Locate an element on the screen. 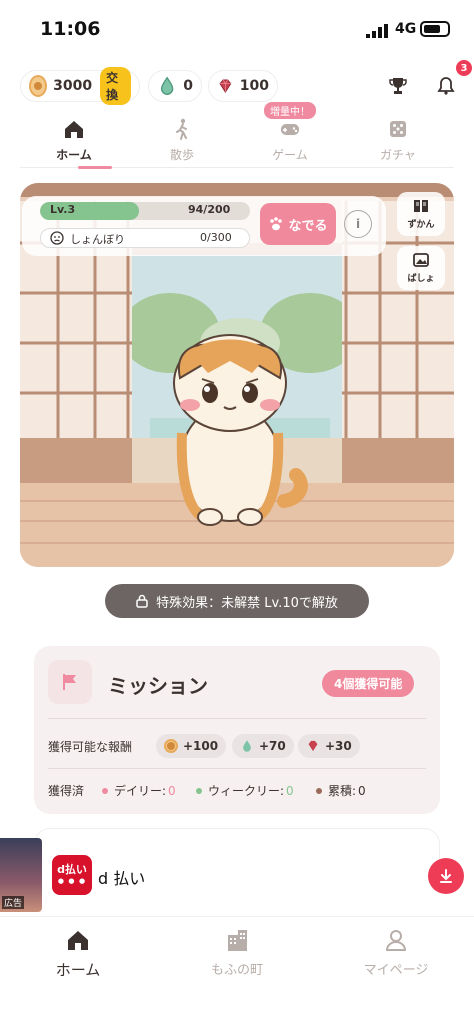 Image resolution: width=474 pixels, height=1024 pixels. top-tabs: ホーム 散歩 ゲーム ガチャ is located at coordinates (237, 139).